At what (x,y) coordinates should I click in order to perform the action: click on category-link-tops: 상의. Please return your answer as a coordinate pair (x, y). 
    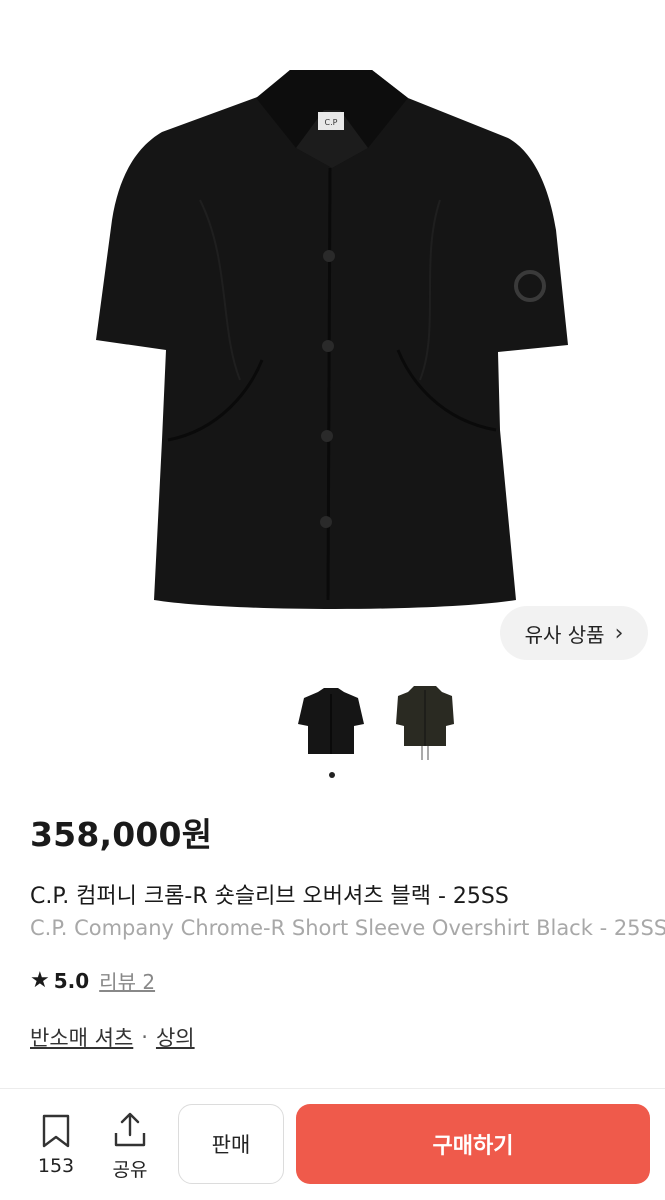
    Looking at the image, I should click on (175, 1037).